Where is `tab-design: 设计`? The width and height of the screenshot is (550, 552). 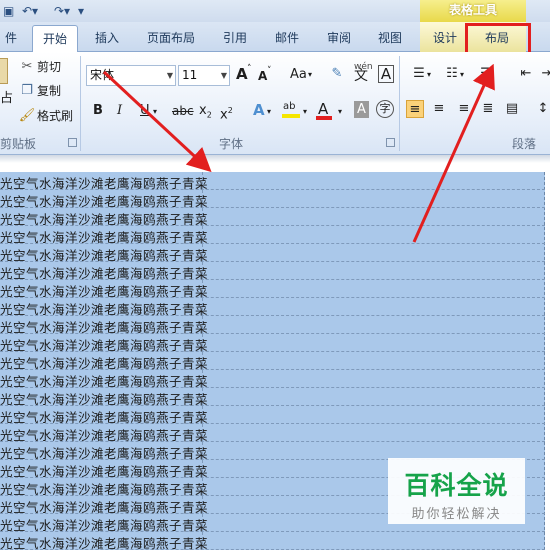
tab-design: 设计 is located at coordinates (445, 38).